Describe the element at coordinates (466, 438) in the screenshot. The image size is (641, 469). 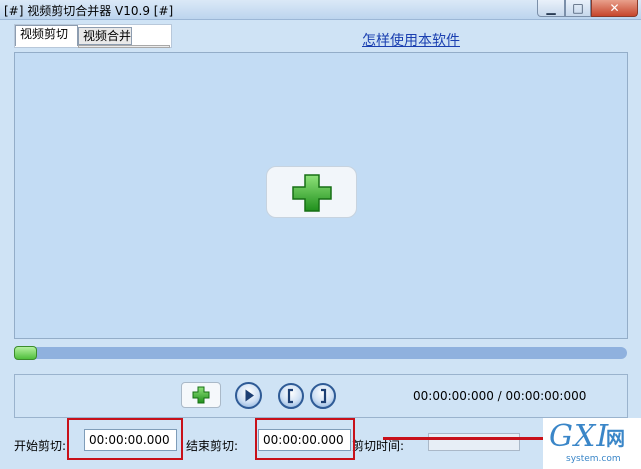
I see `annotation-line` at that location.